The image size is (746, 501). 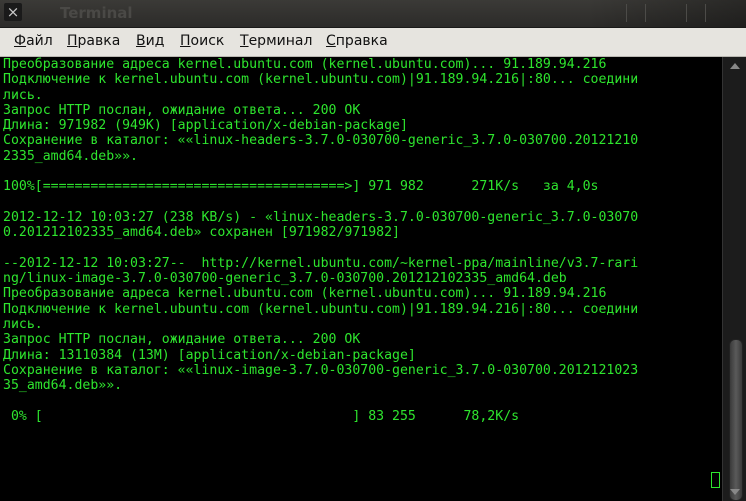 I want to click on maximize-icon, so click(x=696, y=13).